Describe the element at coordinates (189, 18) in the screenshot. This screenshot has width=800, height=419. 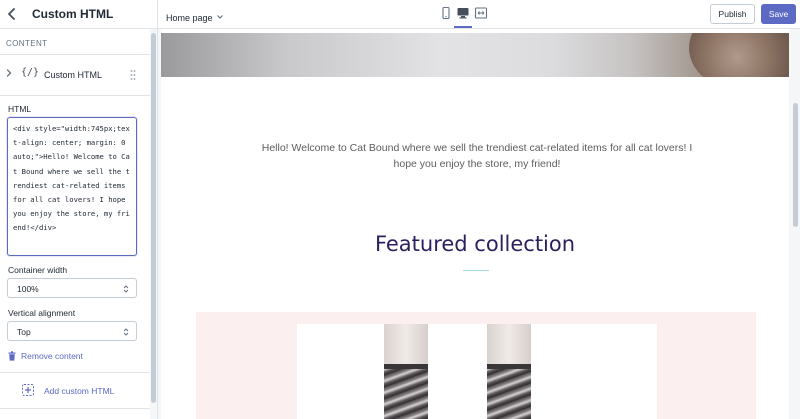
I see `page-selector-label: Home page` at that location.